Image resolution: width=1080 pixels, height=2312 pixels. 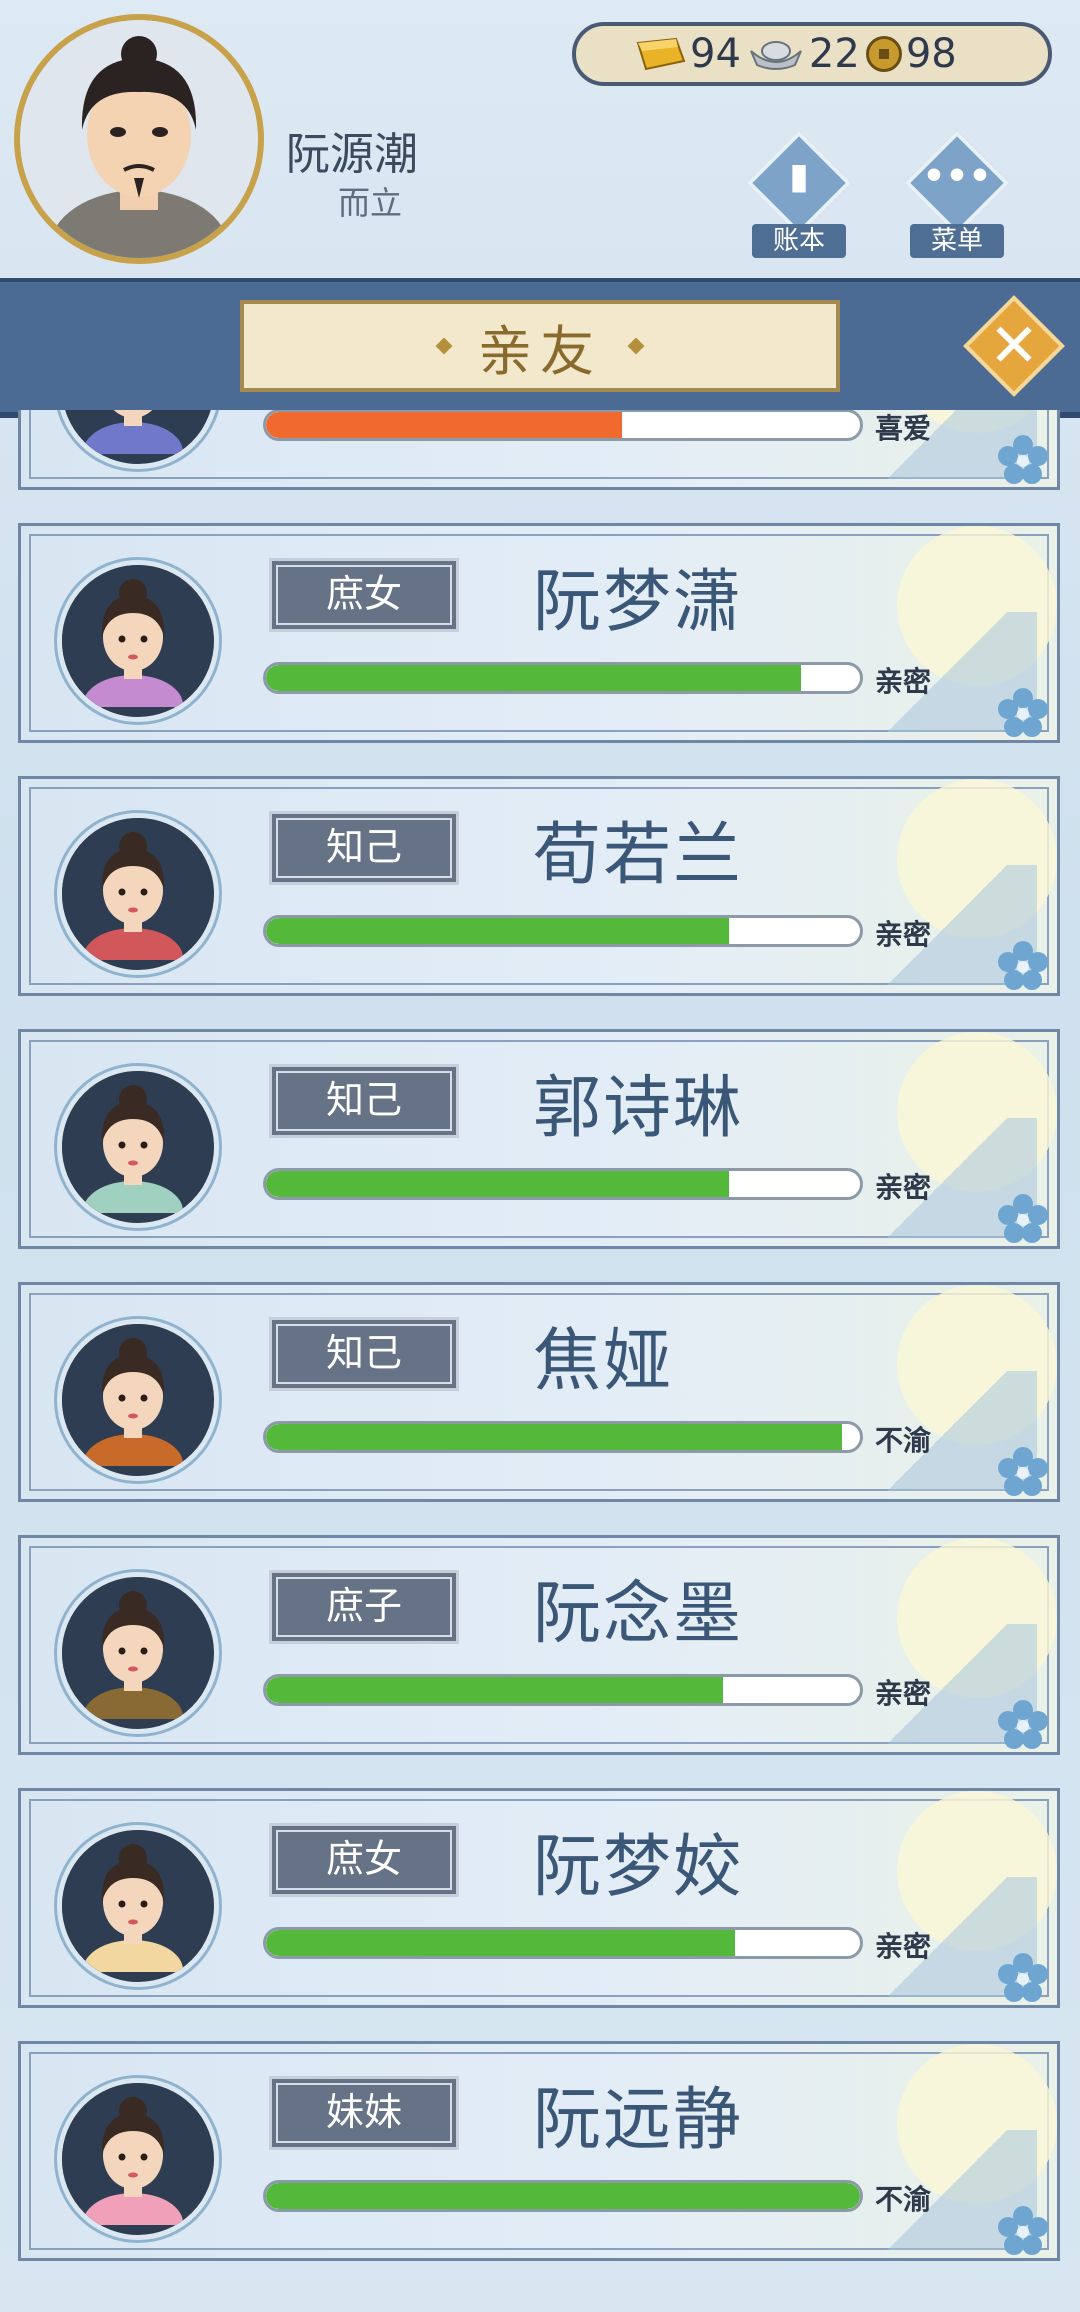 I want to click on ledger-button: ▮ 账本, so click(x=799, y=195).